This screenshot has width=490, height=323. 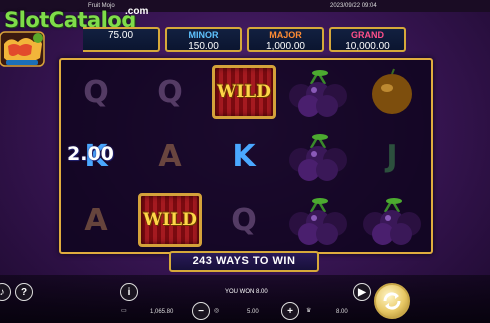 I want to click on jackpot-mini: 75.00, so click(x=121, y=39).